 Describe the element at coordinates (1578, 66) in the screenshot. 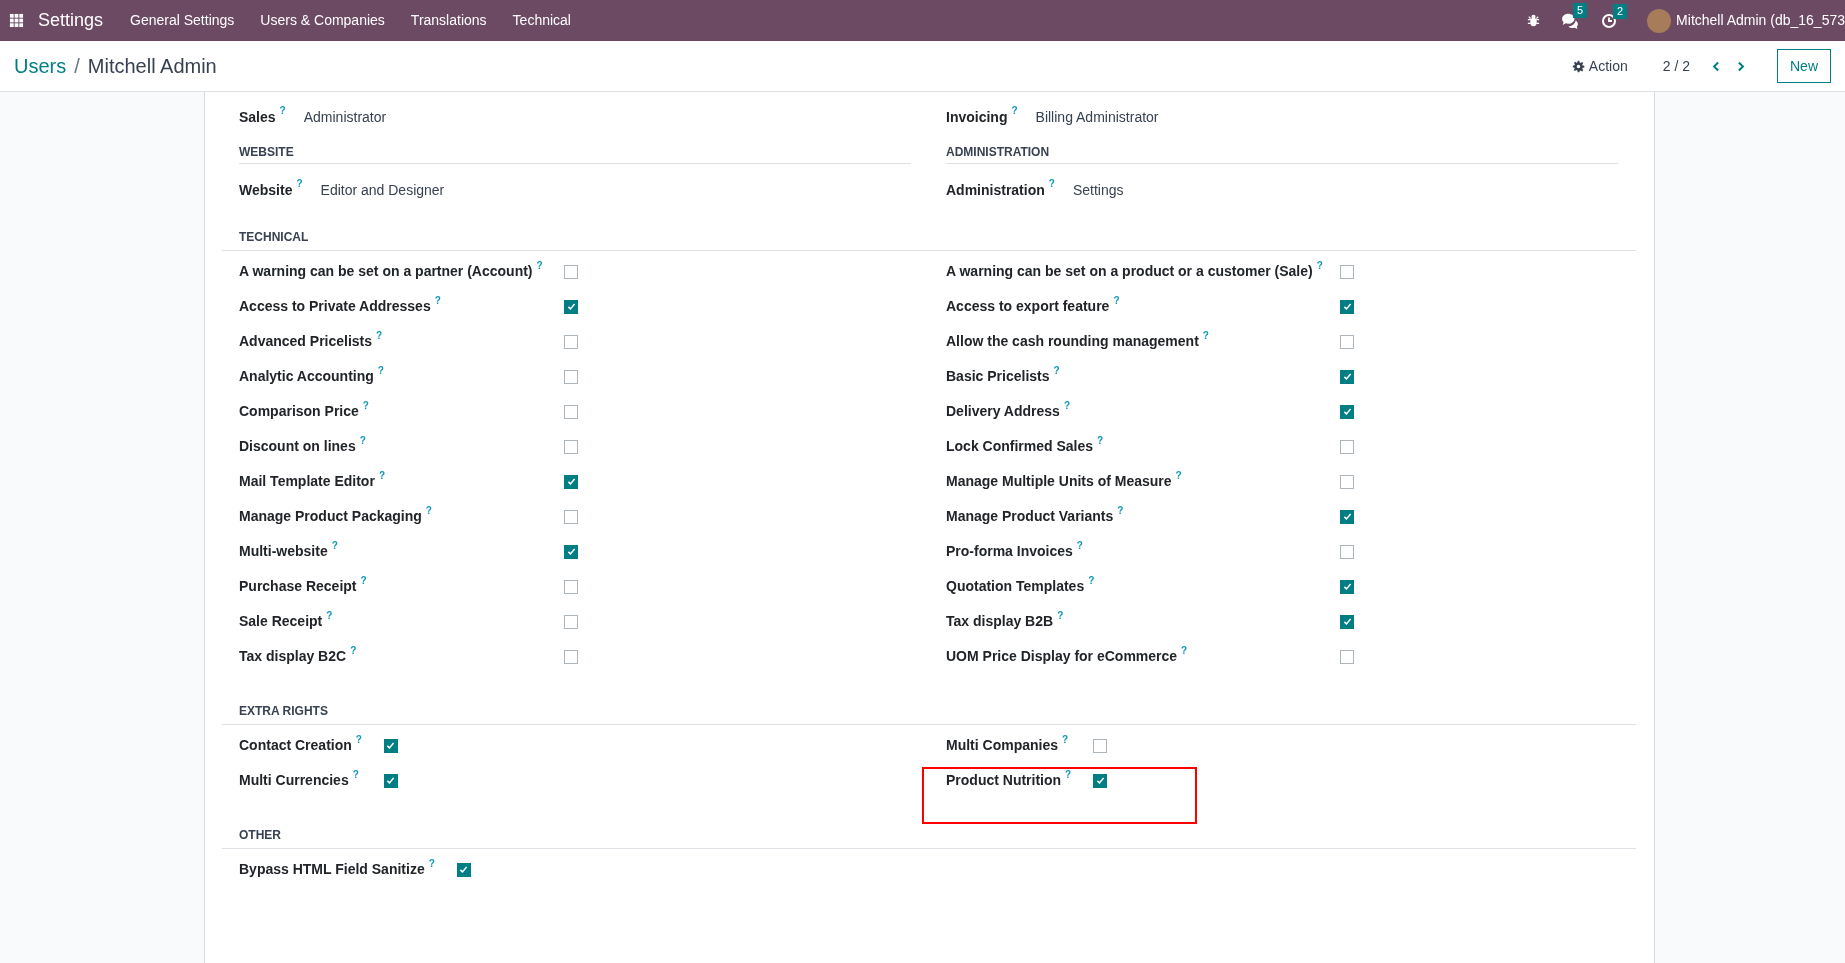

I see `settings-icon` at that location.